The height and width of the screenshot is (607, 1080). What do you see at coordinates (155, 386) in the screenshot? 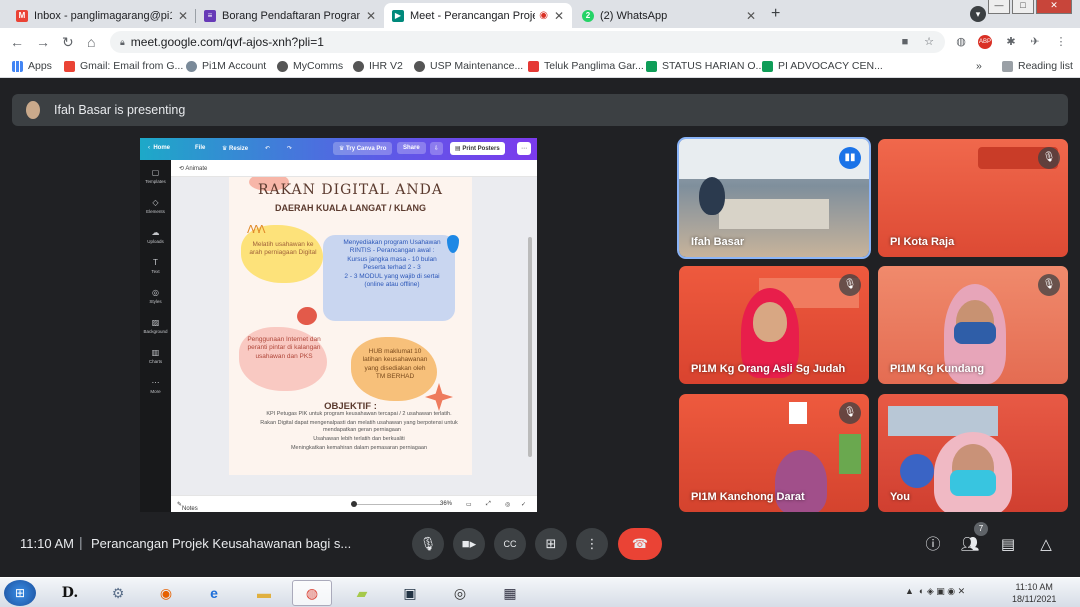
I see `sidebar-item-more: ⋯ More` at bounding box center [155, 386].